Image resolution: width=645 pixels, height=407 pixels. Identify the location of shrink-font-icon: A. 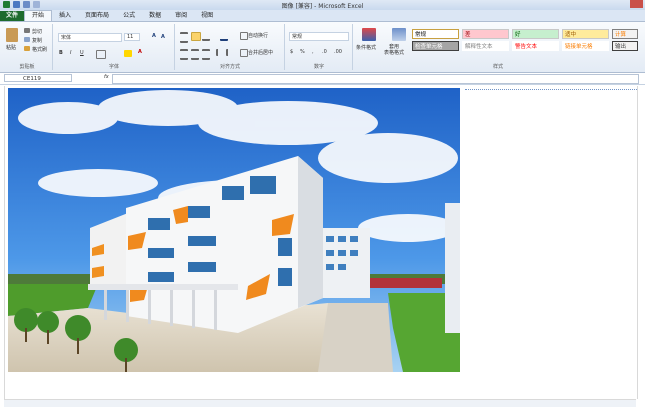
(163, 37).